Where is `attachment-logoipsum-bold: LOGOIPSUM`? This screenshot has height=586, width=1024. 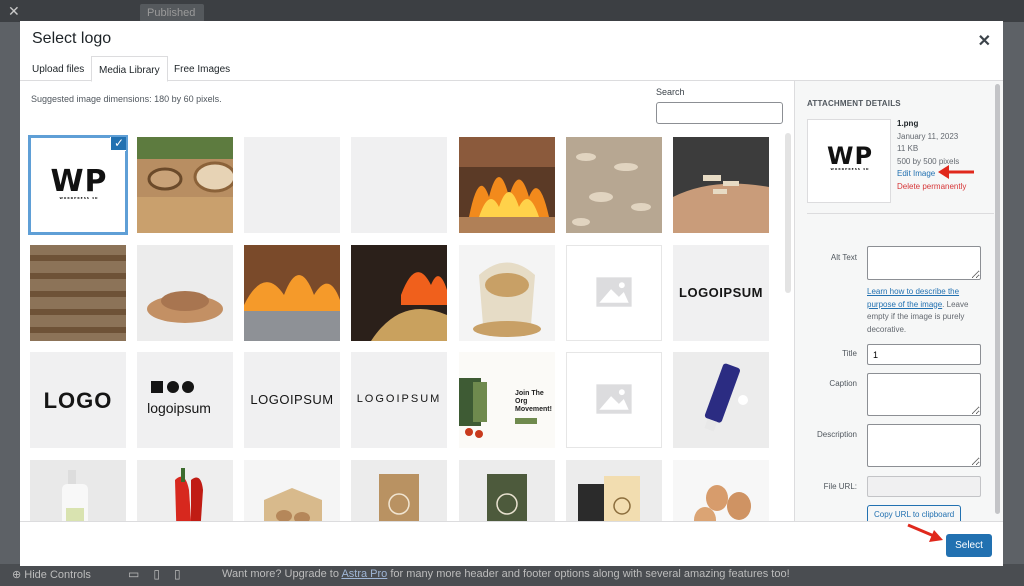
attachment-logoipsum-bold: LOGOIPSUM is located at coordinates (721, 293).